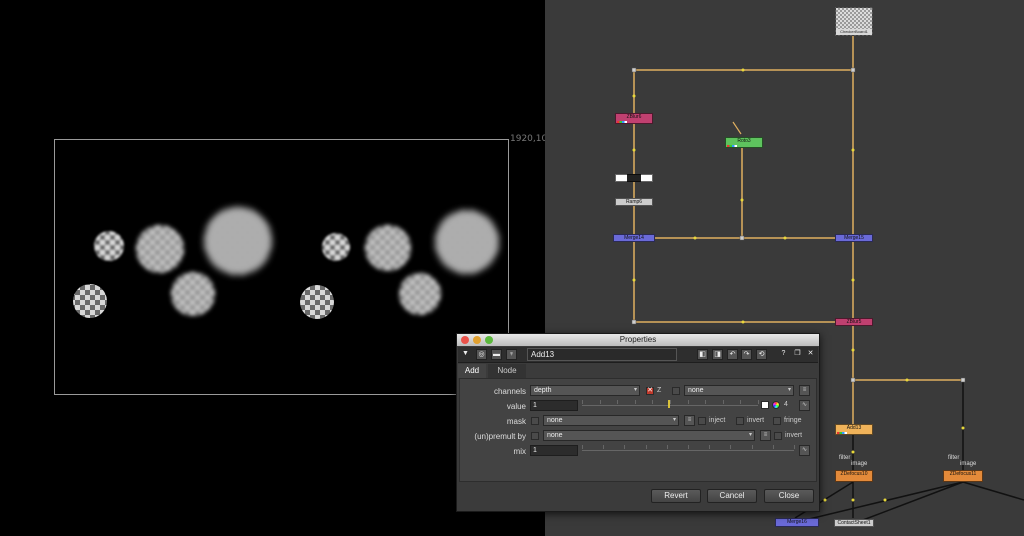 The height and width of the screenshot is (536, 1024). Describe the element at coordinates (507, 371) in the screenshot. I see `tab-node: Node` at that location.